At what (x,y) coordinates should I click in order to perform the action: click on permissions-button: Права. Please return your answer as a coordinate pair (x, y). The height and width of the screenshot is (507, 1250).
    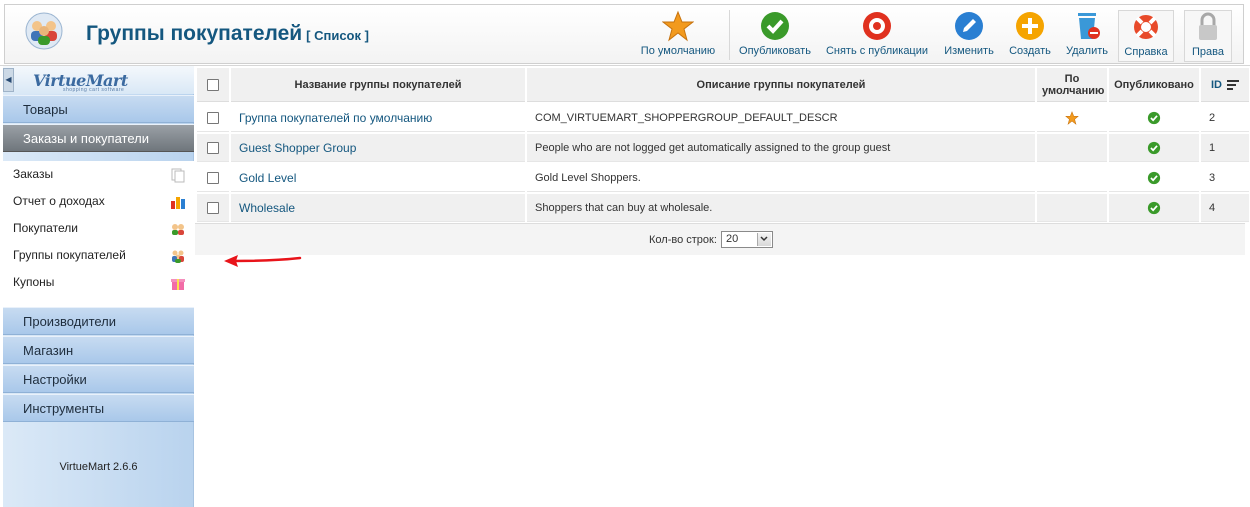
    Looking at the image, I should click on (1208, 36).